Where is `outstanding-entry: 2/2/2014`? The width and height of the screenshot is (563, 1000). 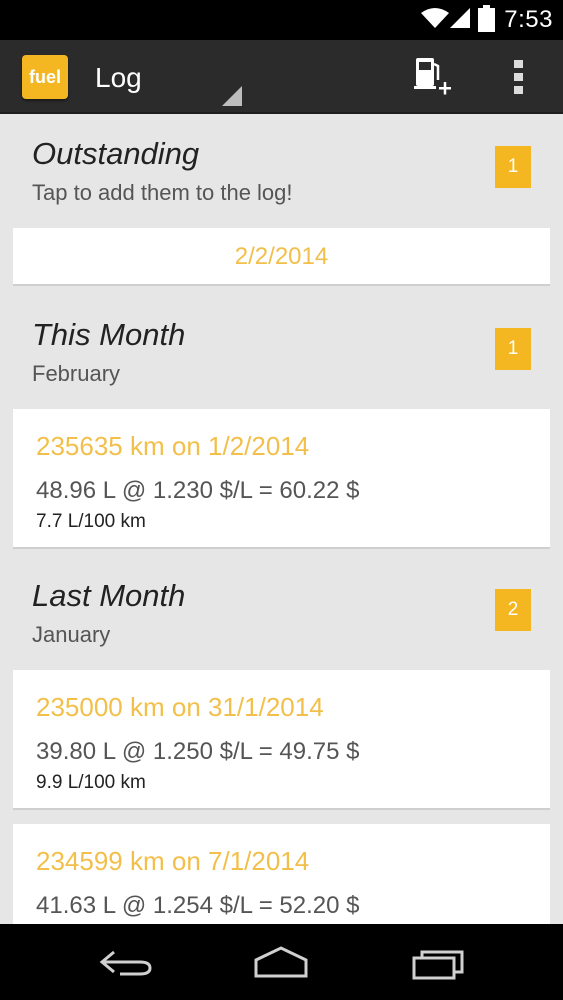 outstanding-entry: 2/2/2014 is located at coordinates (281, 257).